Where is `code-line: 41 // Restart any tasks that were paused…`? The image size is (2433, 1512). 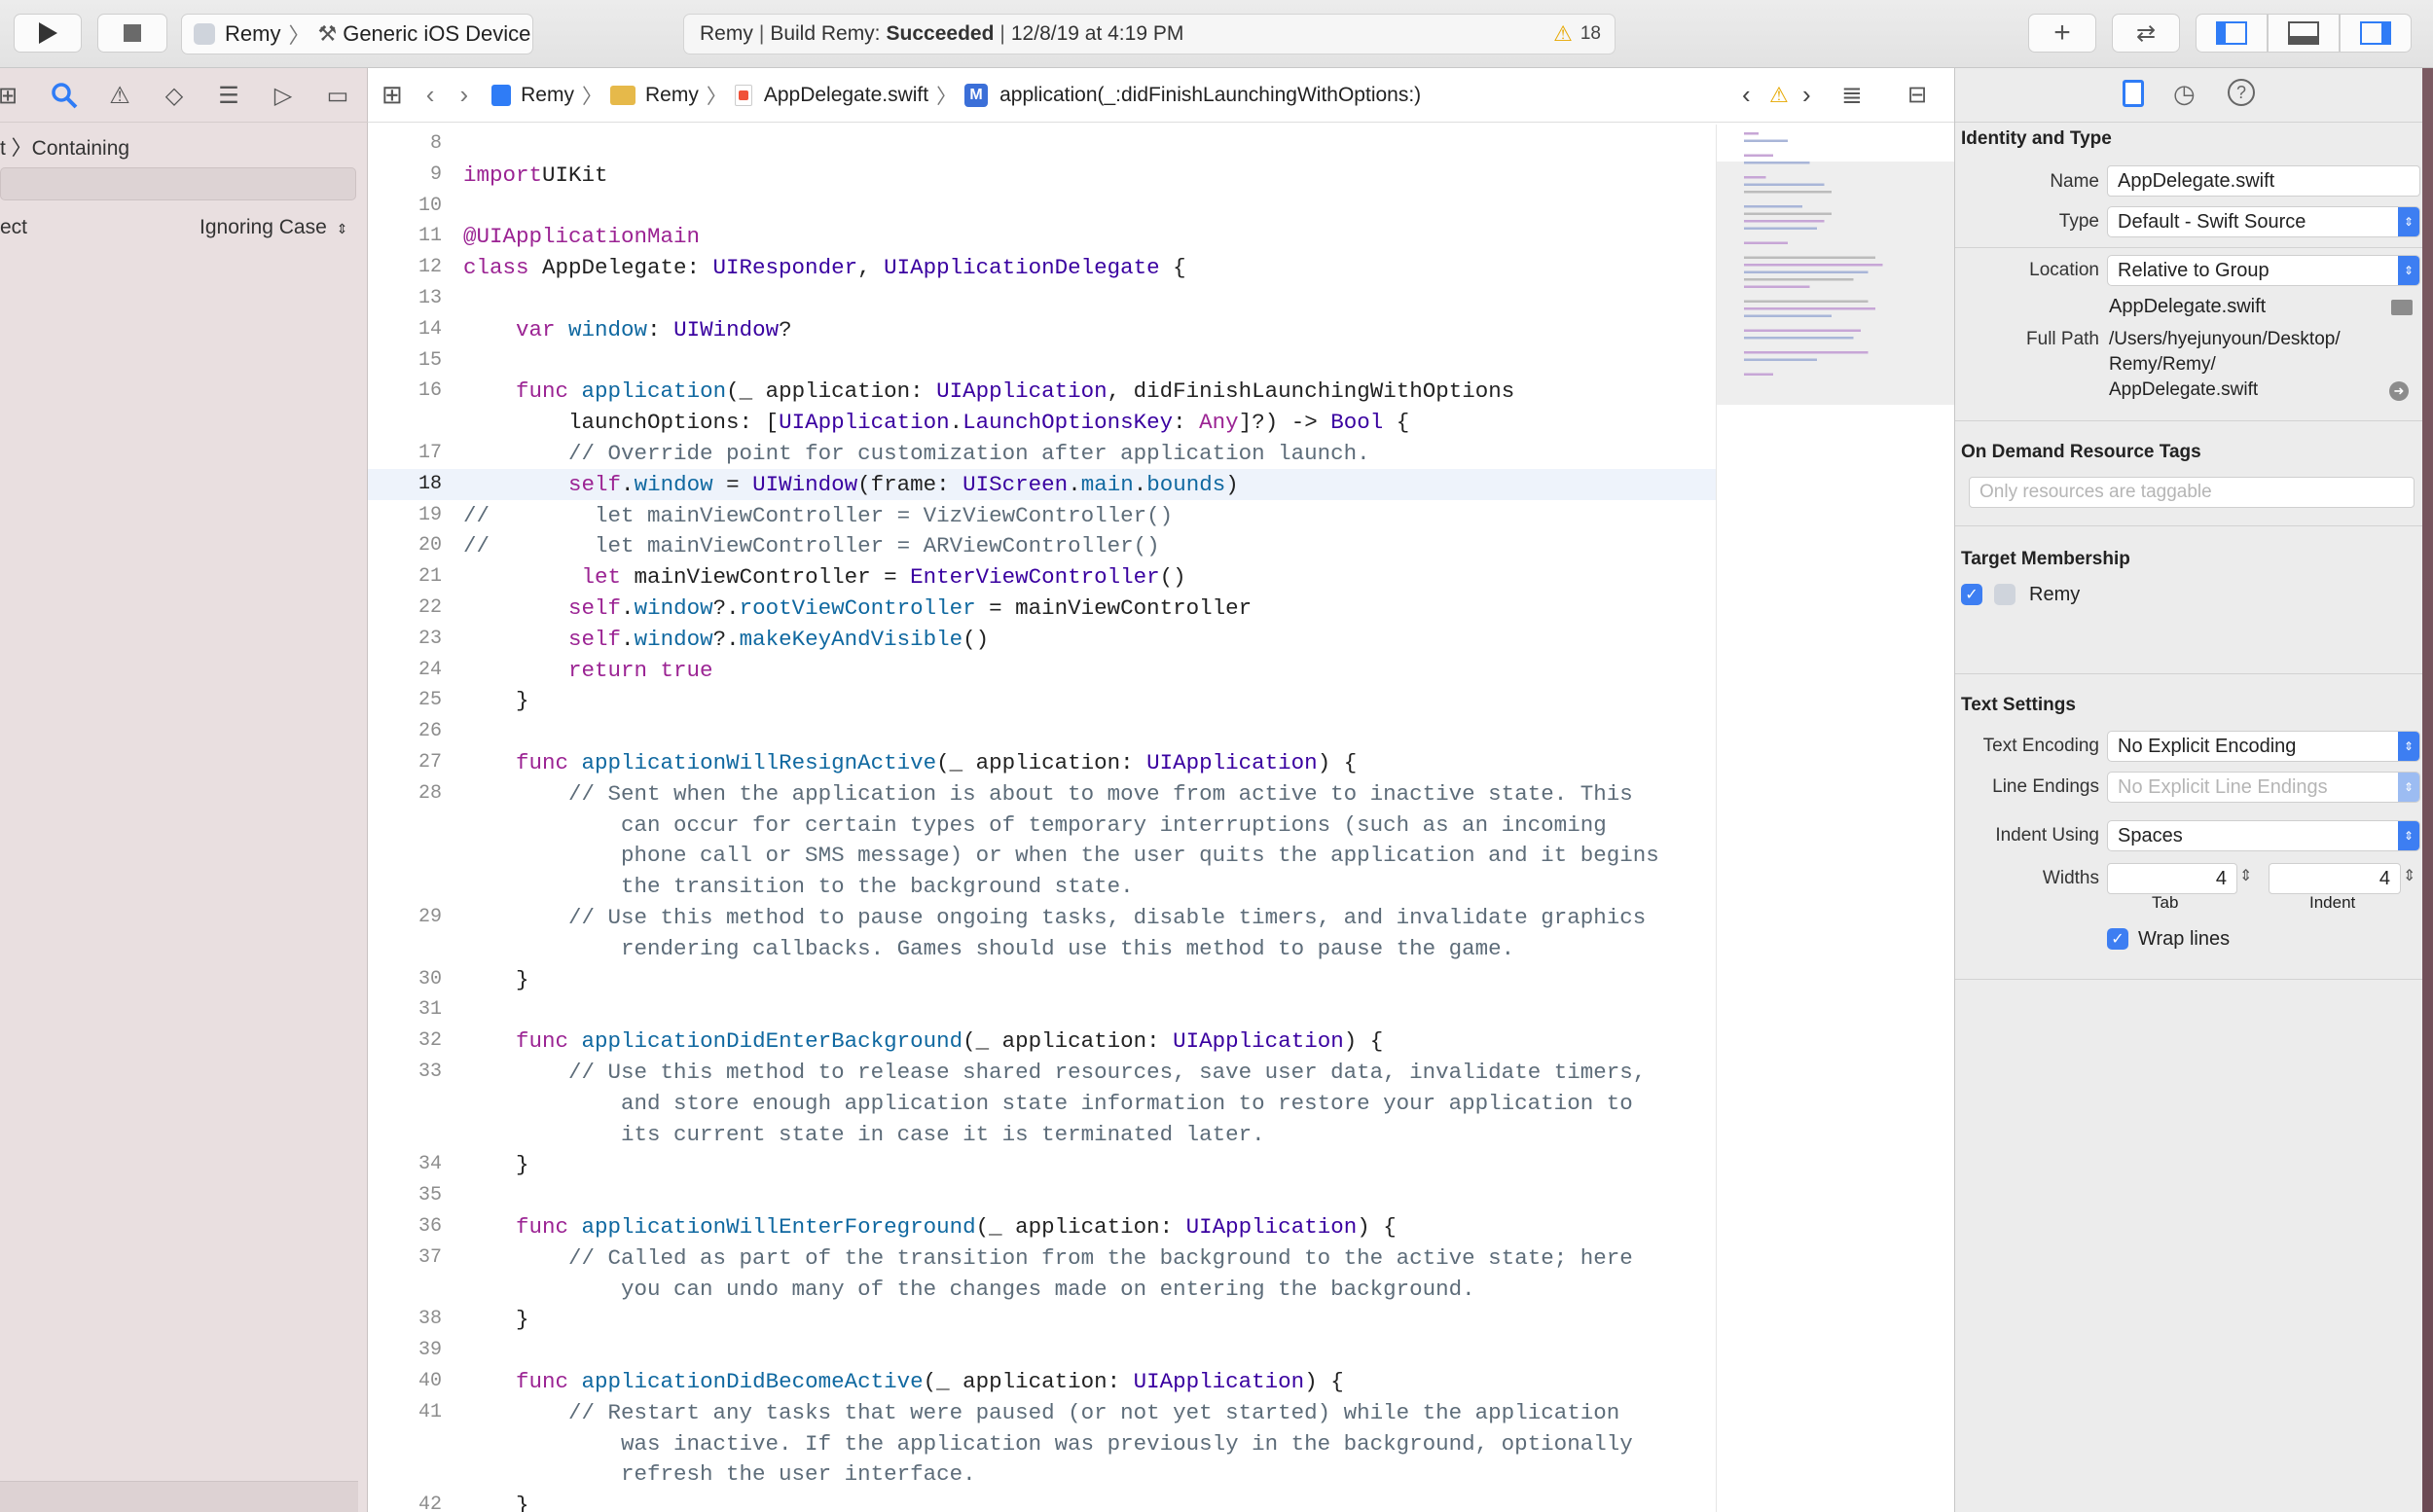
code-line: 41 // Restart any tasks that were paused… is located at coordinates (1042, 1412).